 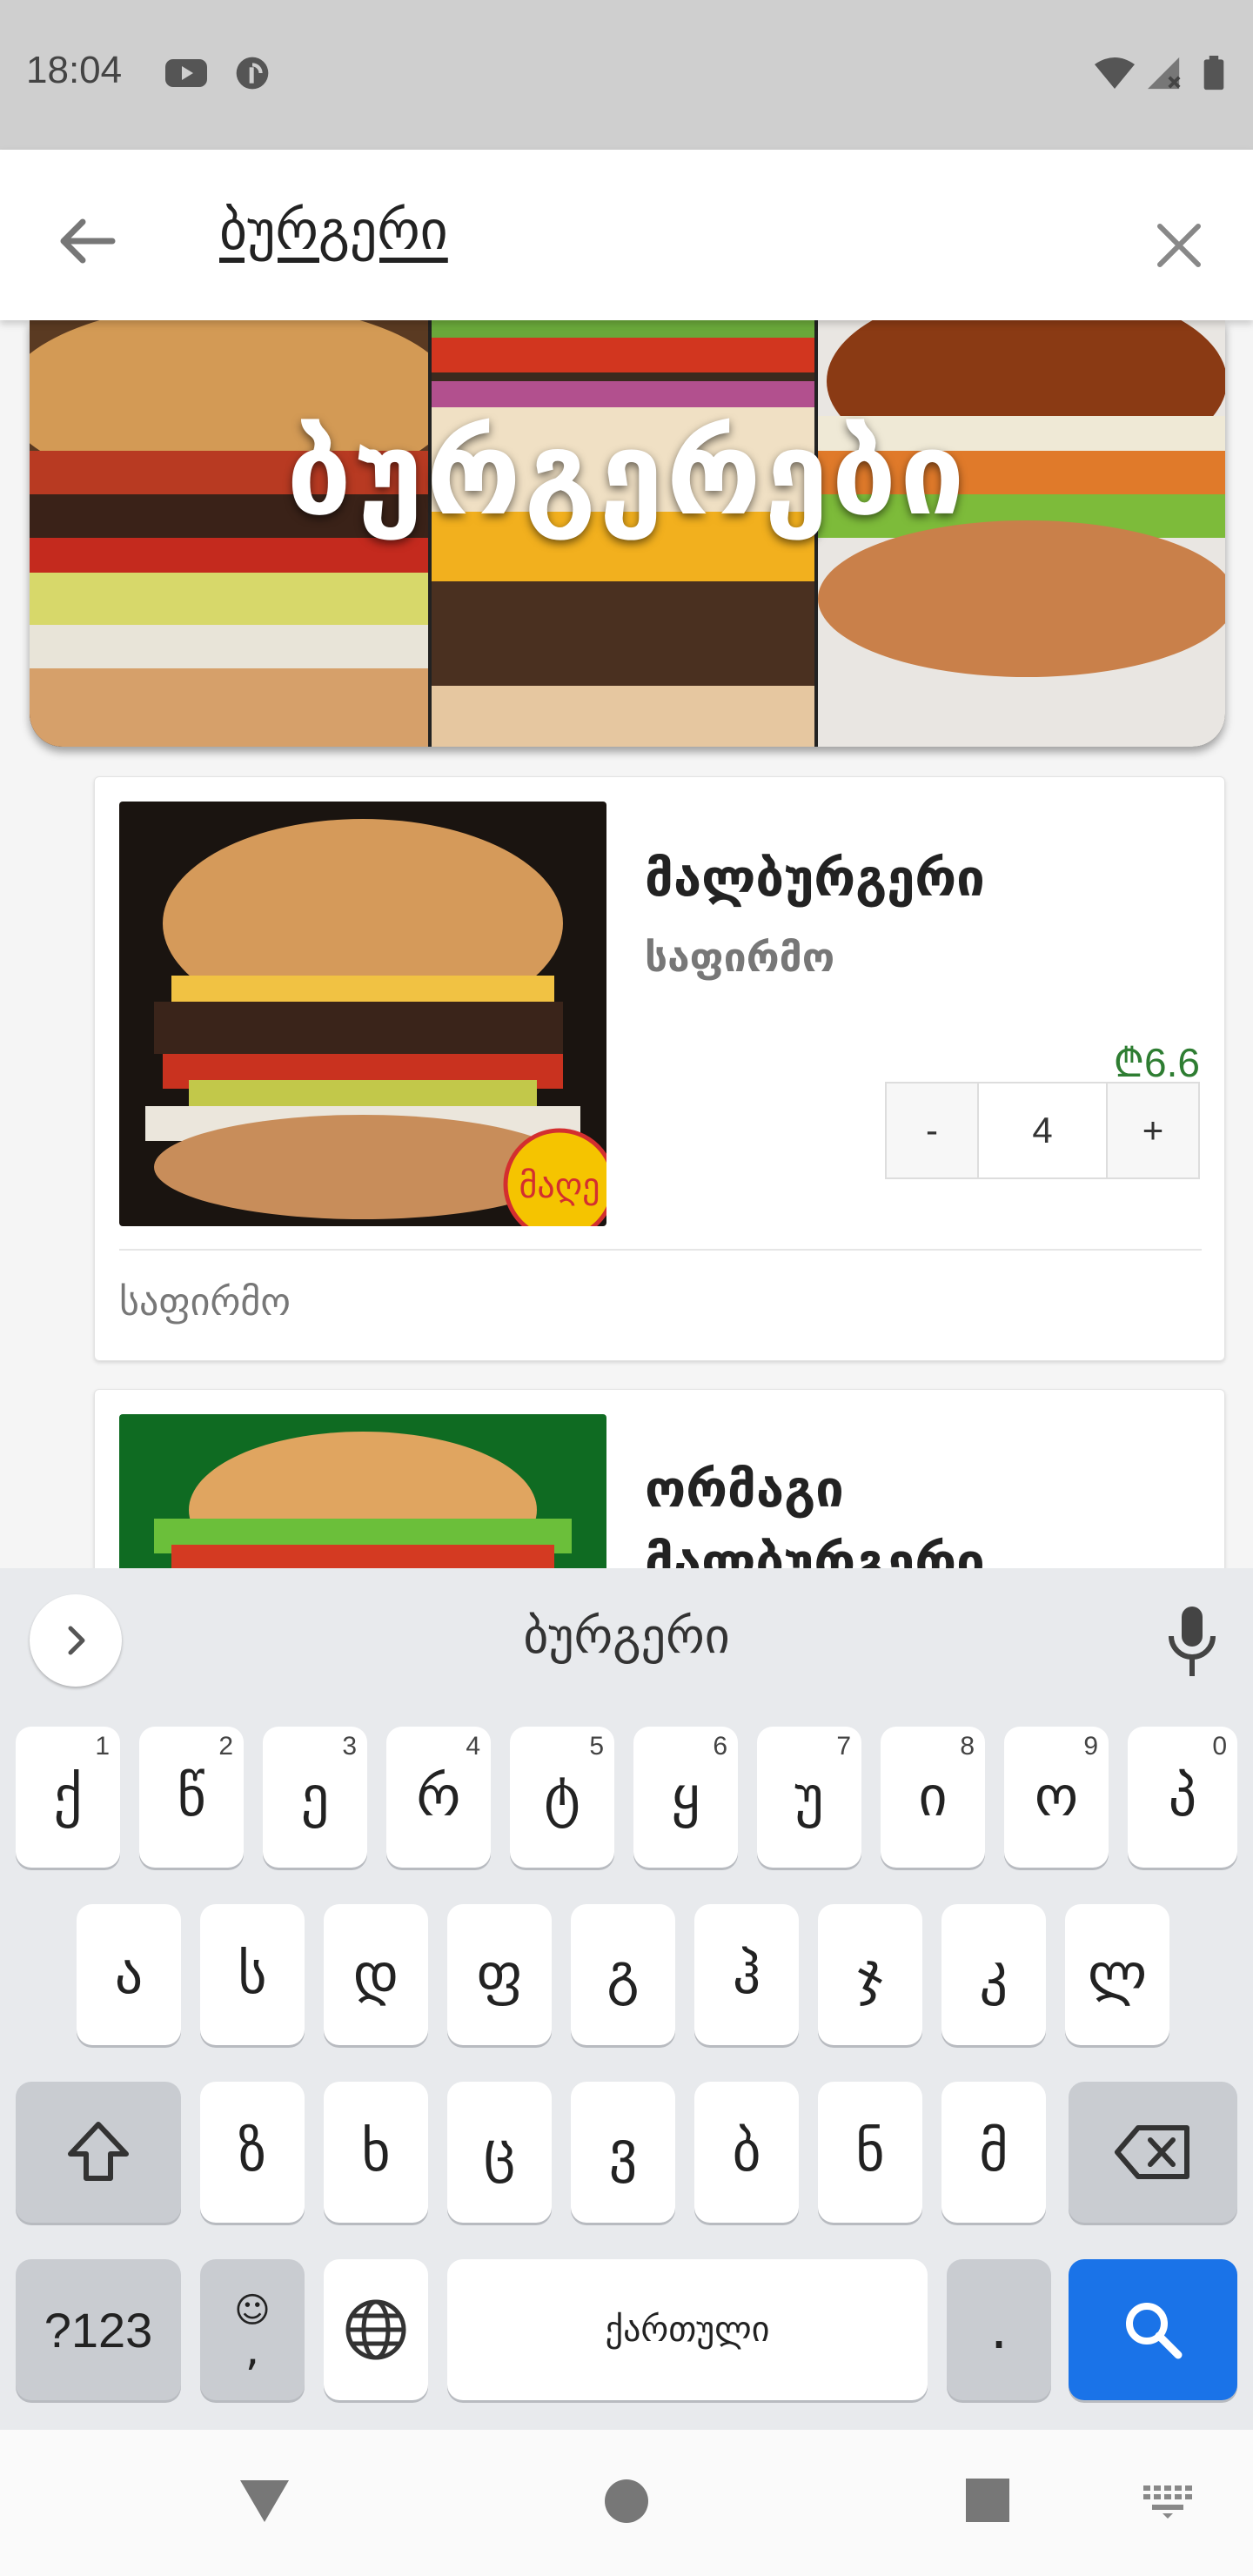 I want to click on status-time: 18:04, so click(x=74, y=70).